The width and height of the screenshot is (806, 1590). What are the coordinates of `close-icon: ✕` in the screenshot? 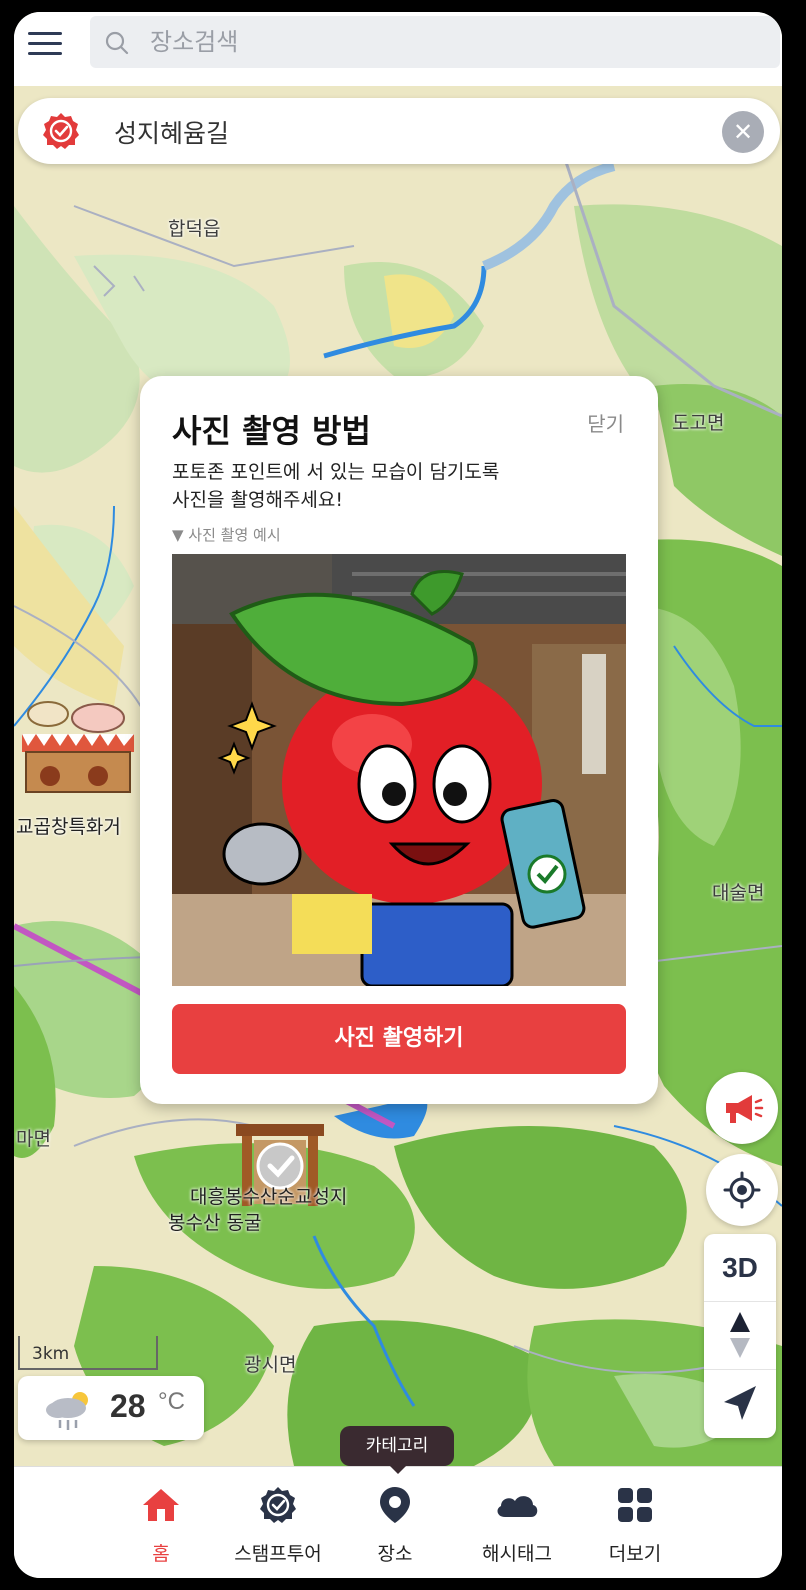 It's located at (743, 132).